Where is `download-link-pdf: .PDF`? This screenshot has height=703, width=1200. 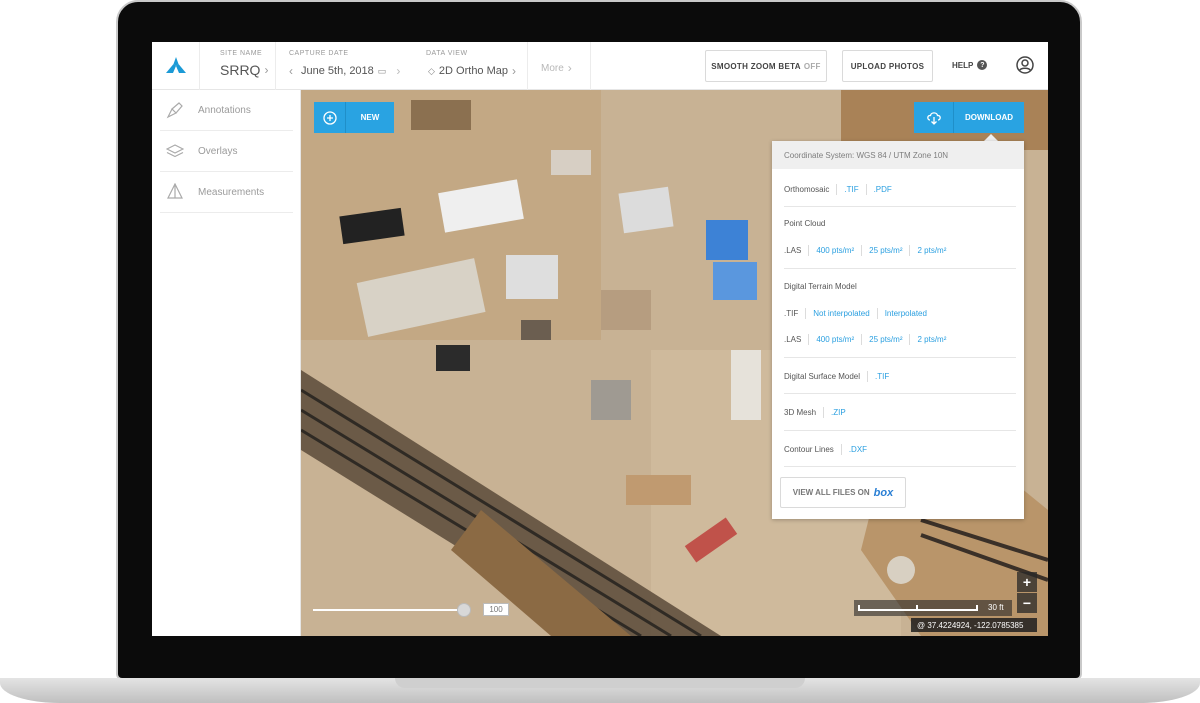 download-link-pdf: .PDF is located at coordinates (883, 189).